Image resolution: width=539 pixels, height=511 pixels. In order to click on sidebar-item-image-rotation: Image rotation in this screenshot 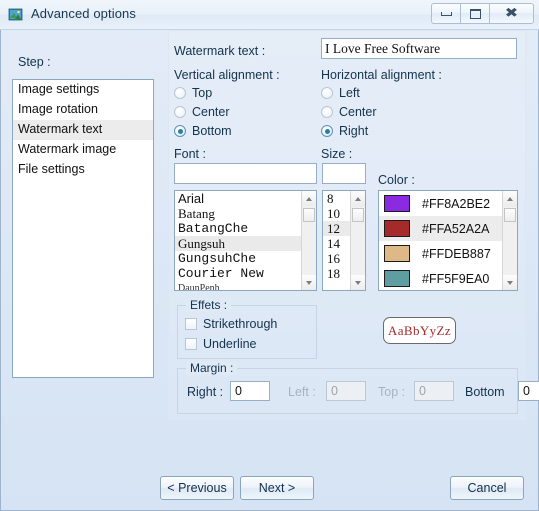, I will do `click(83, 110)`.